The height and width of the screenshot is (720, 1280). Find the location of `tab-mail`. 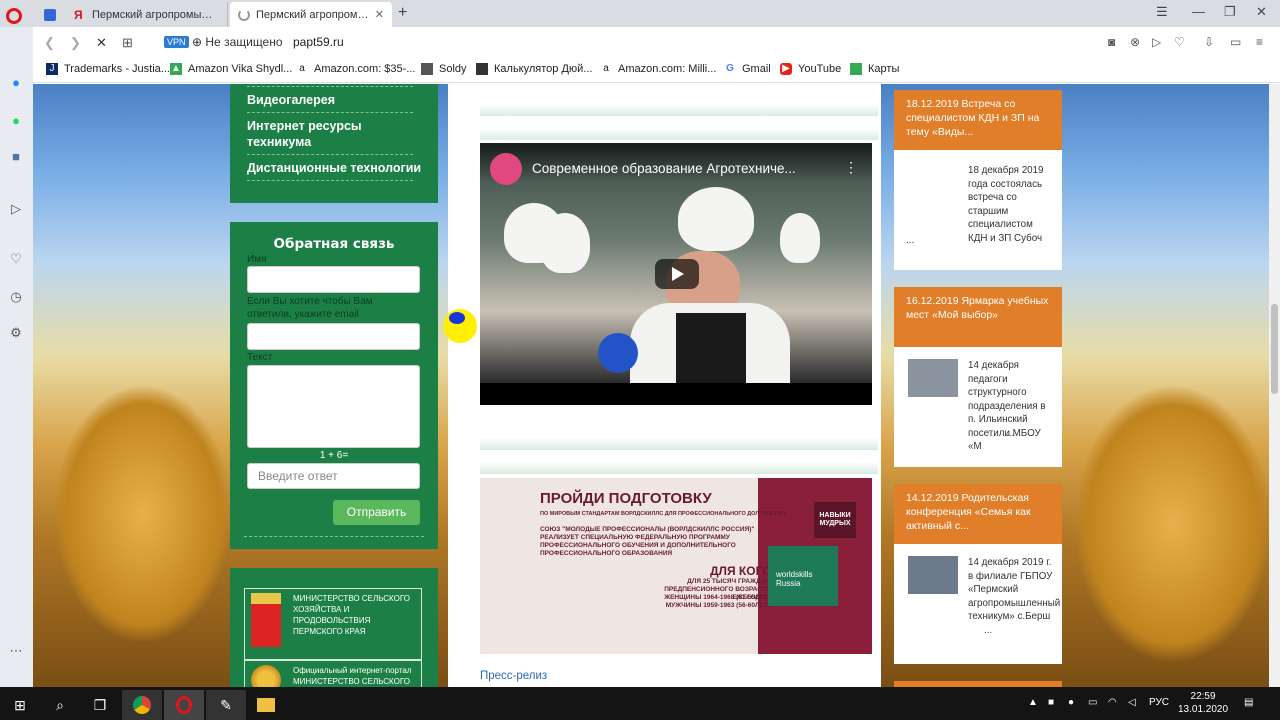

tab-mail is located at coordinates (50, 14).